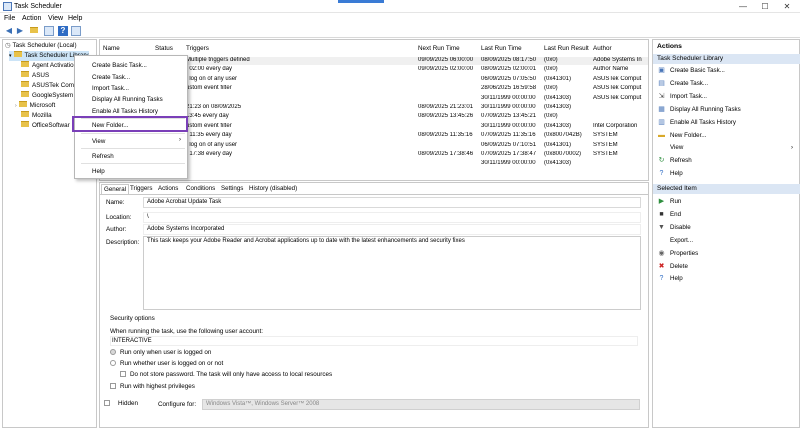 The width and height of the screenshot is (800, 428). What do you see at coordinates (160, 352) in the screenshot?
I see `radio-logged-on: Run only when user is logged on` at bounding box center [160, 352].